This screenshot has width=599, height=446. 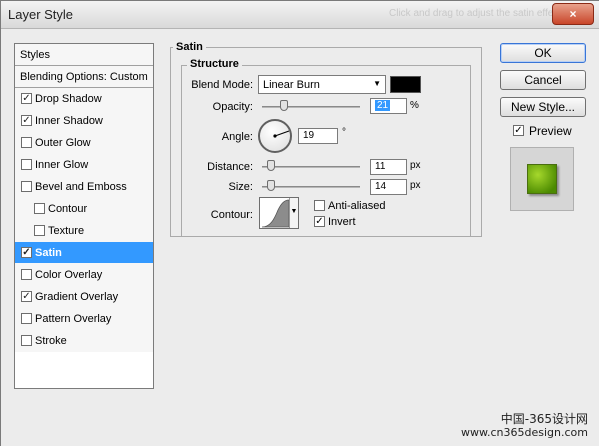 What do you see at coordinates (51, 341) in the screenshot?
I see `style-item-label: Stroke` at bounding box center [51, 341].